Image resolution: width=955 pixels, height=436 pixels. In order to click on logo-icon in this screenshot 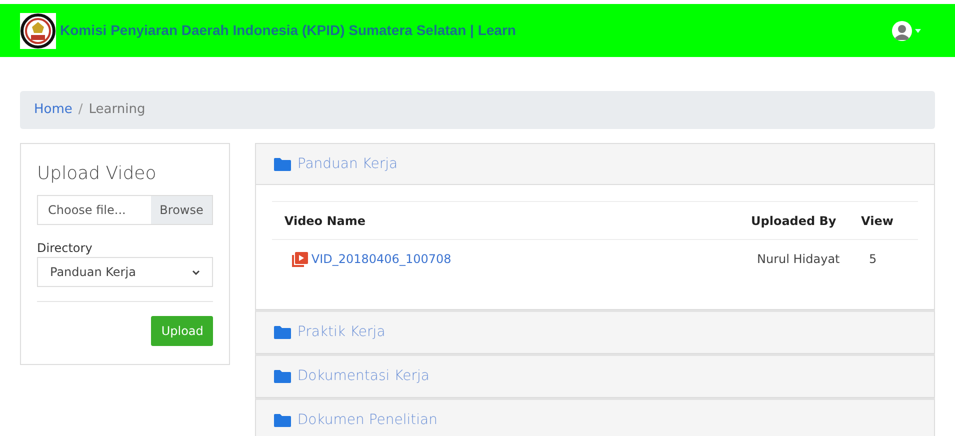, I will do `click(38, 30)`.